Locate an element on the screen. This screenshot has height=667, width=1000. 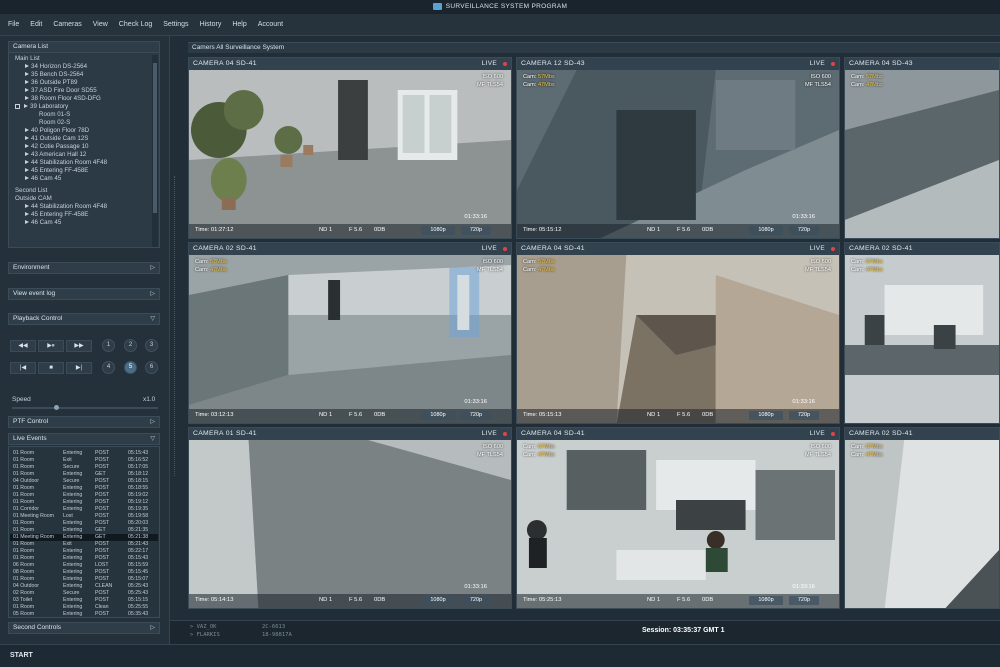
camera-tile: CAMERA 04 SD-43 Cam: 57Mbs Cam: 47Mbs is located at coordinates (922, 148).